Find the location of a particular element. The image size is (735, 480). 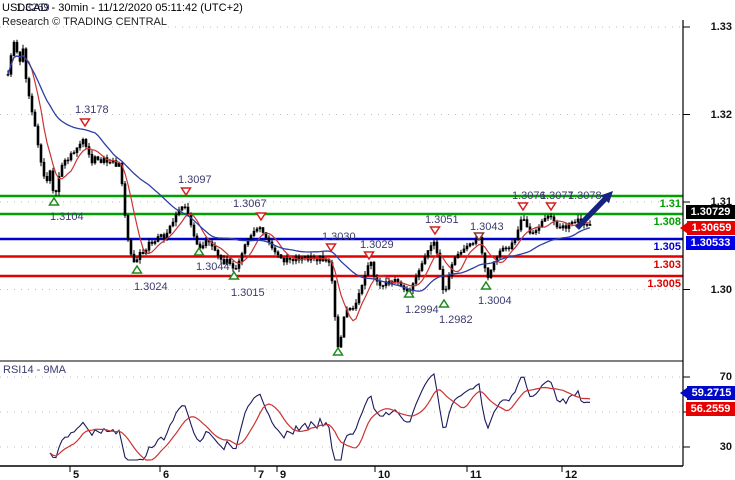

current-price-box-0: 1.30729 is located at coordinates (710, 212).